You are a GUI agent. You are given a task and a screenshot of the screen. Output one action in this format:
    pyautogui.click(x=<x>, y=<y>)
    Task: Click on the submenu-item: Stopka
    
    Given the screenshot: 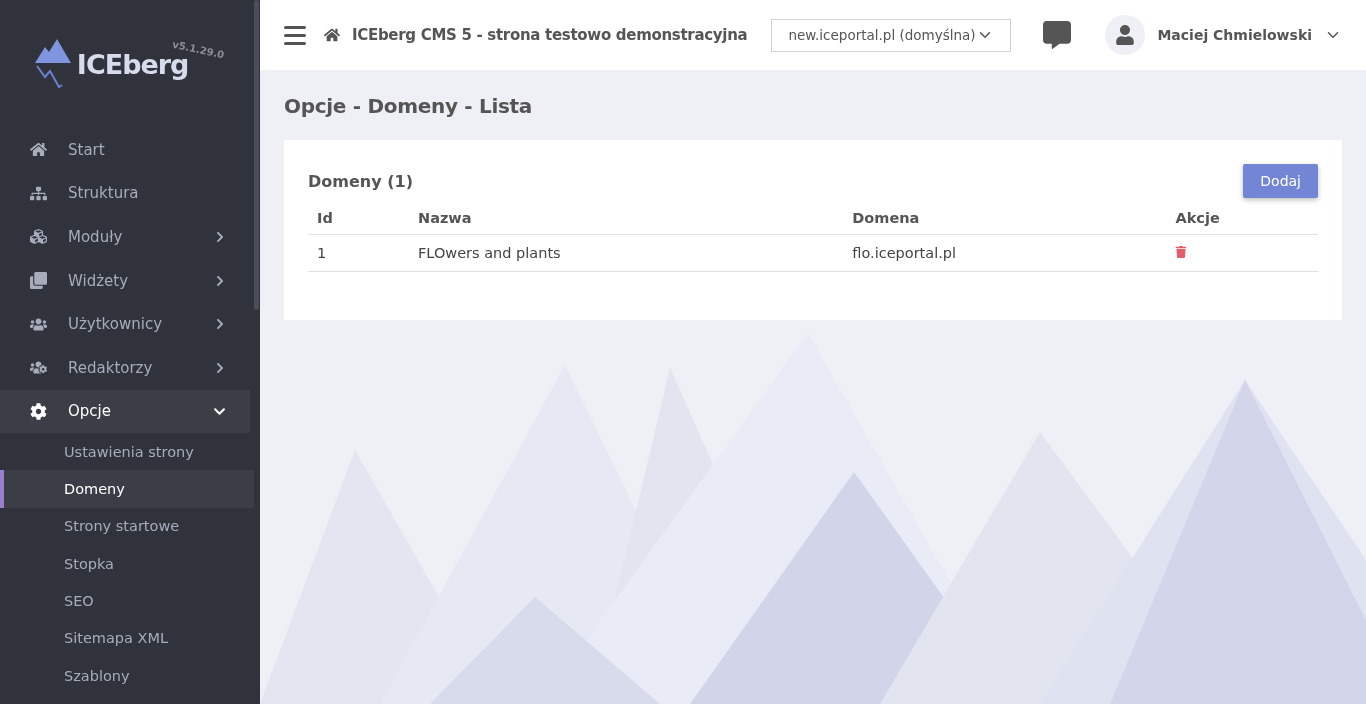 What is the action you would take?
    pyautogui.click(x=127, y=564)
    